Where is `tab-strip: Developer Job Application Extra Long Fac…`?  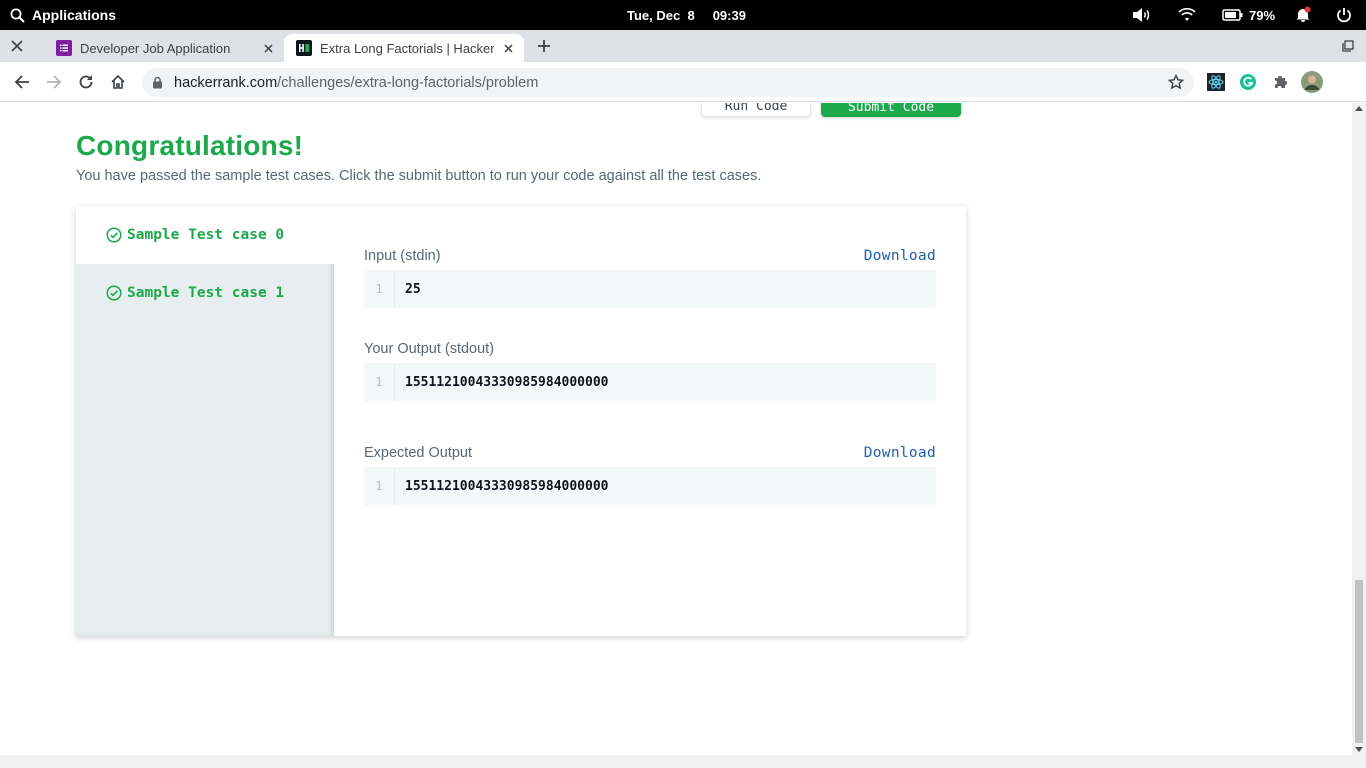
tab-strip: Developer Job Application Extra Long Fac… is located at coordinates (683, 46).